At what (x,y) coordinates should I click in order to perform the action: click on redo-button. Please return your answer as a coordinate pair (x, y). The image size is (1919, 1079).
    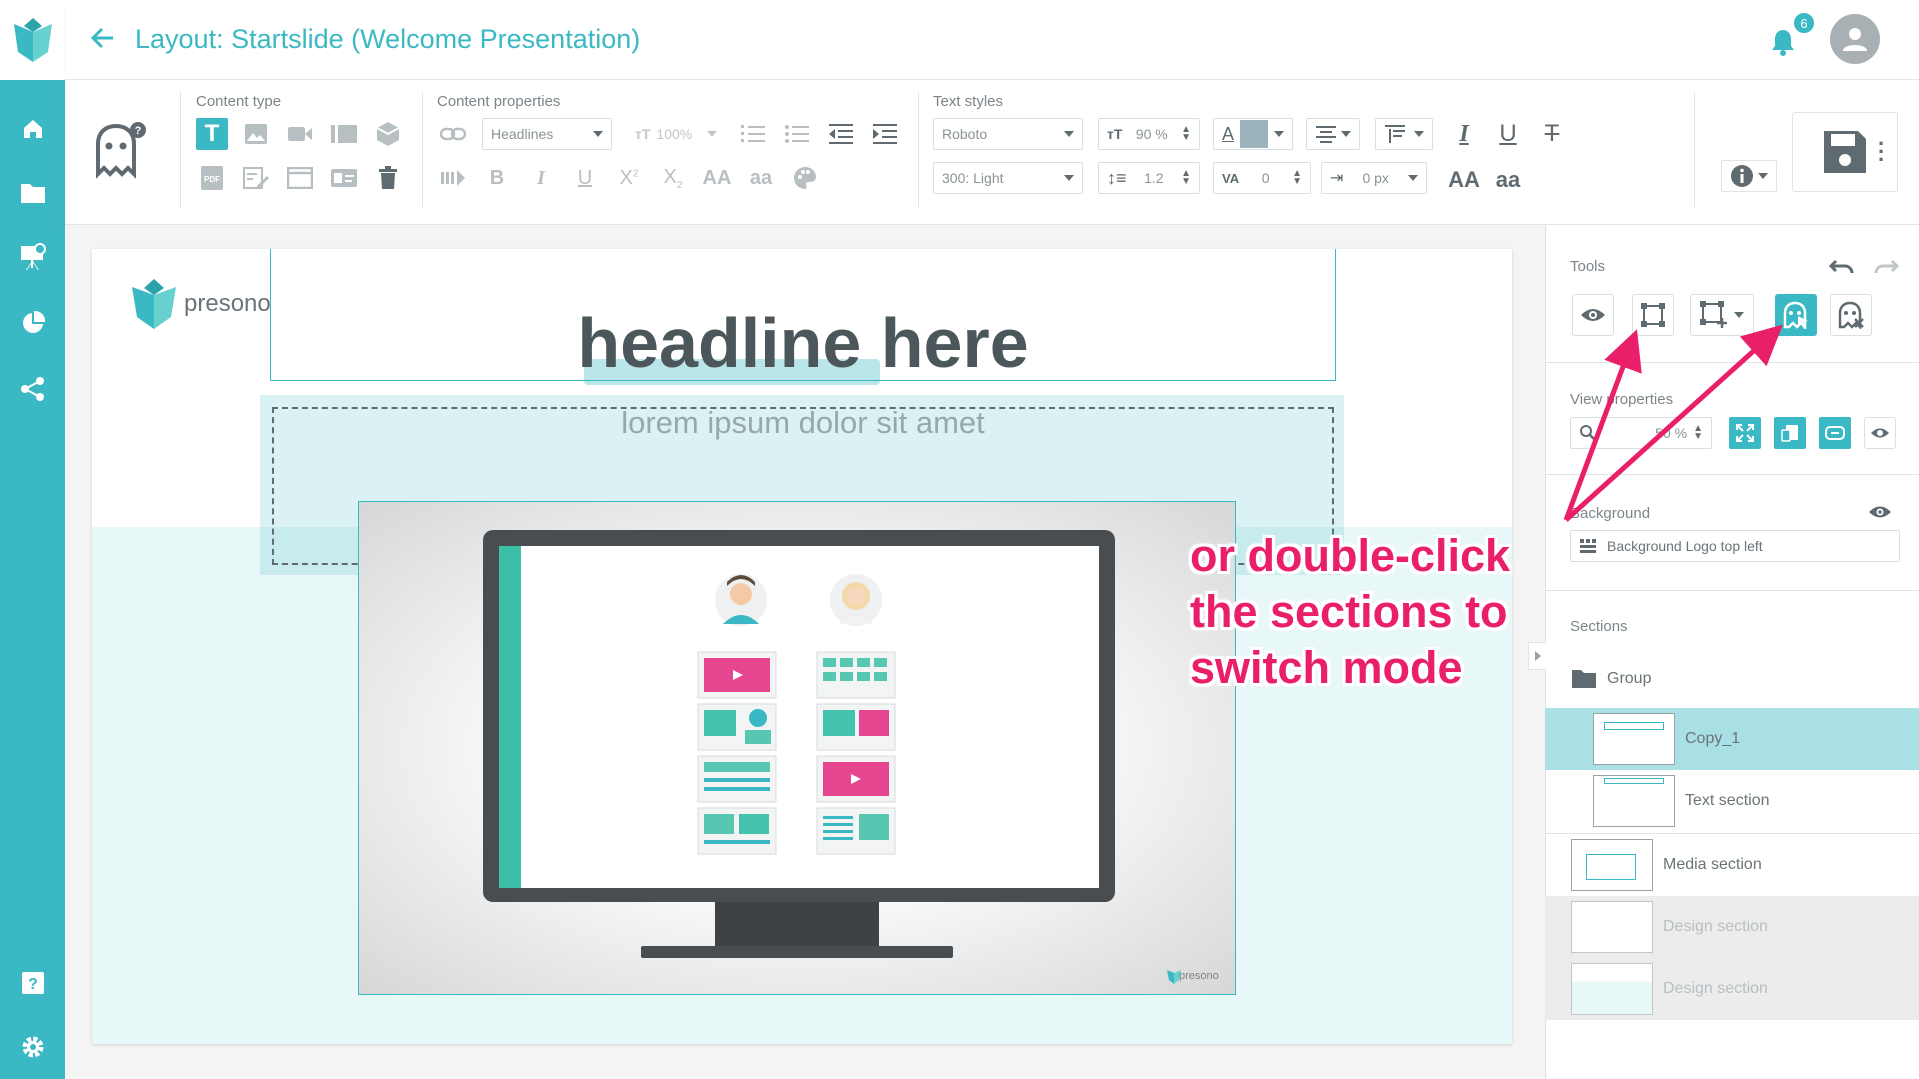
    Looking at the image, I should click on (1886, 266).